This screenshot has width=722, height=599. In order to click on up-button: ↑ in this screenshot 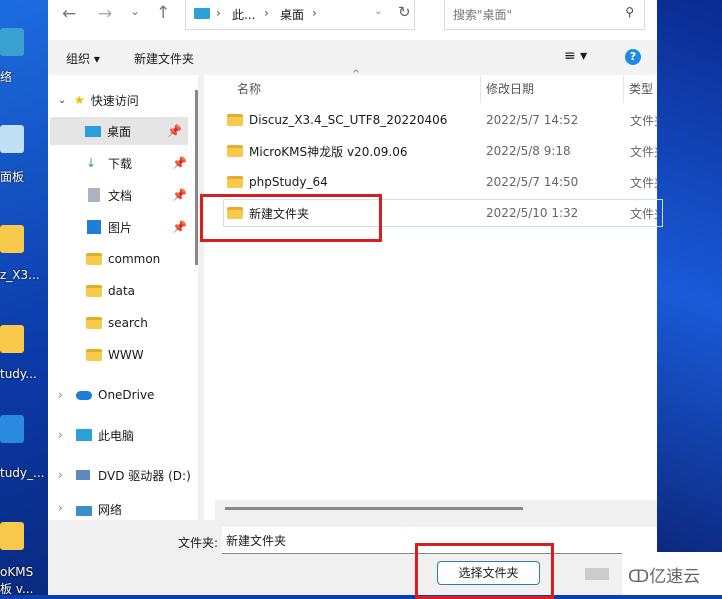, I will do `click(163, 13)`.